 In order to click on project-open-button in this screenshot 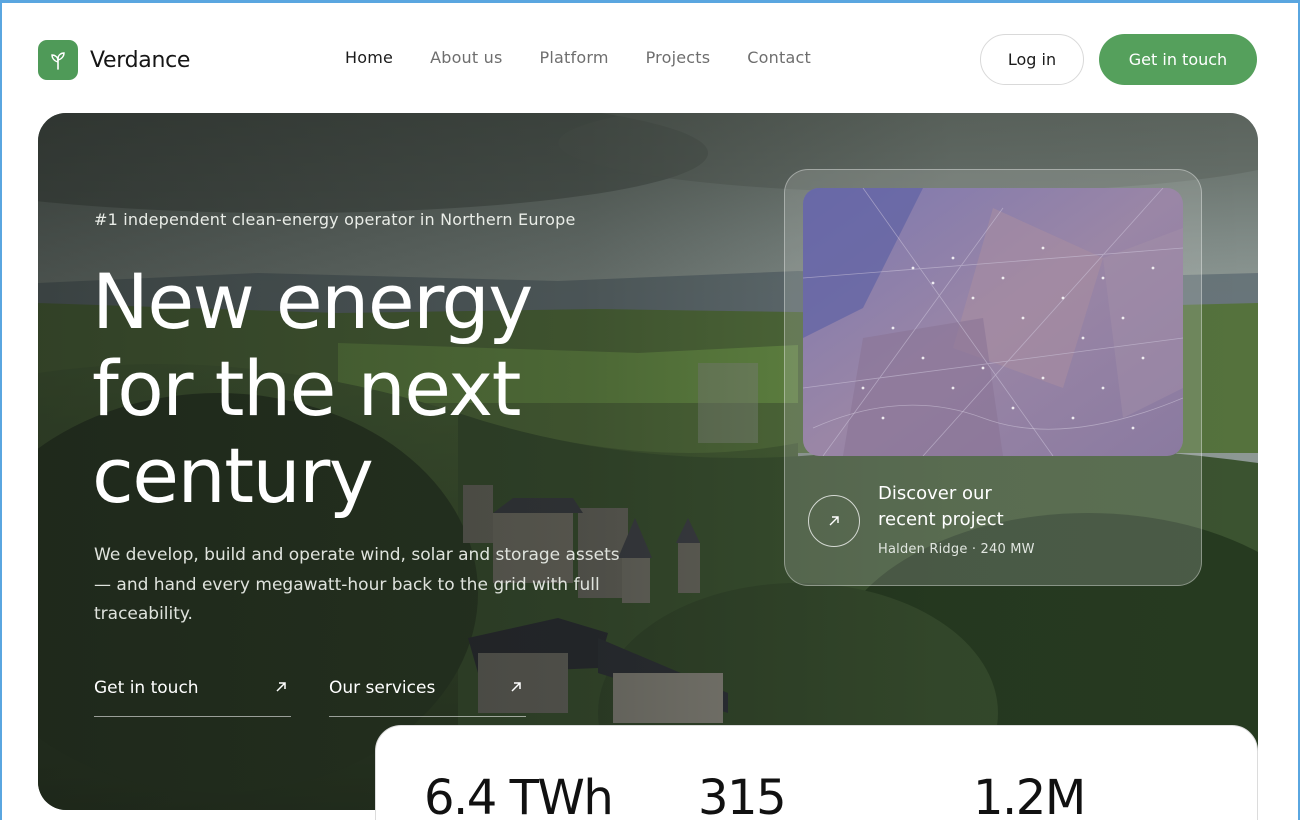, I will do `click(834, 521)`.